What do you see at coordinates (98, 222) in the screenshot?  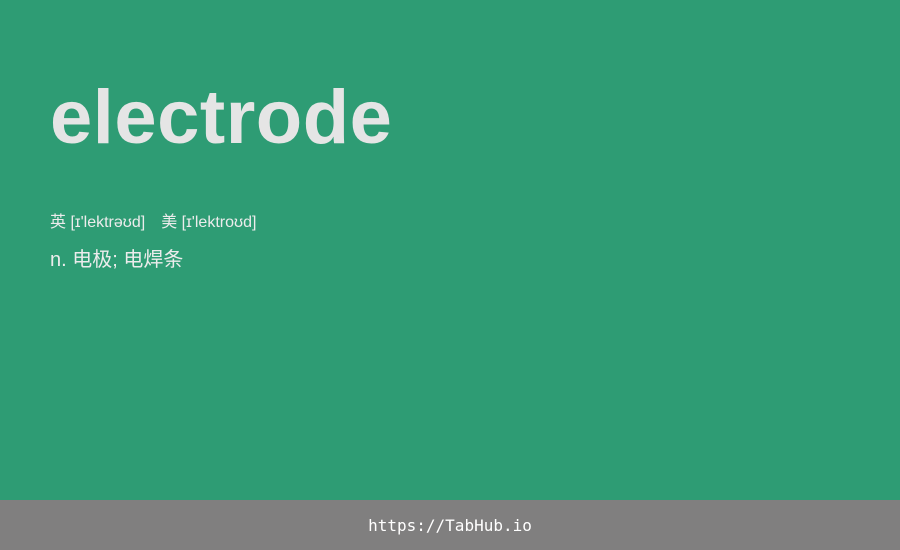 I see `phonetic-uk: 英 [ɪ'lektrəʊd]` at bounding box center [98, 222].